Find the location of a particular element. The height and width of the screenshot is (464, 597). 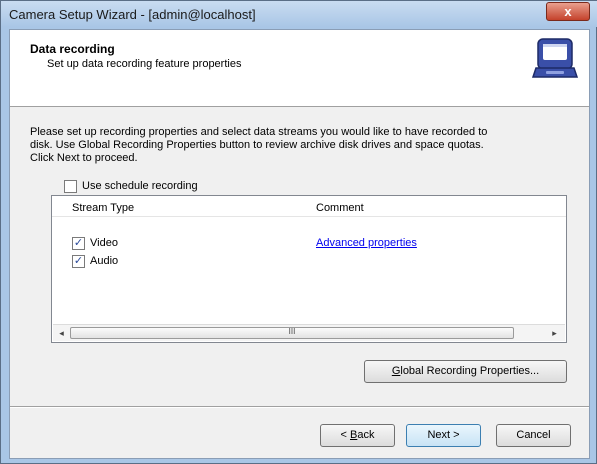

intro-line-3: Click Next to proceed. is located at coordinates (84, 158).